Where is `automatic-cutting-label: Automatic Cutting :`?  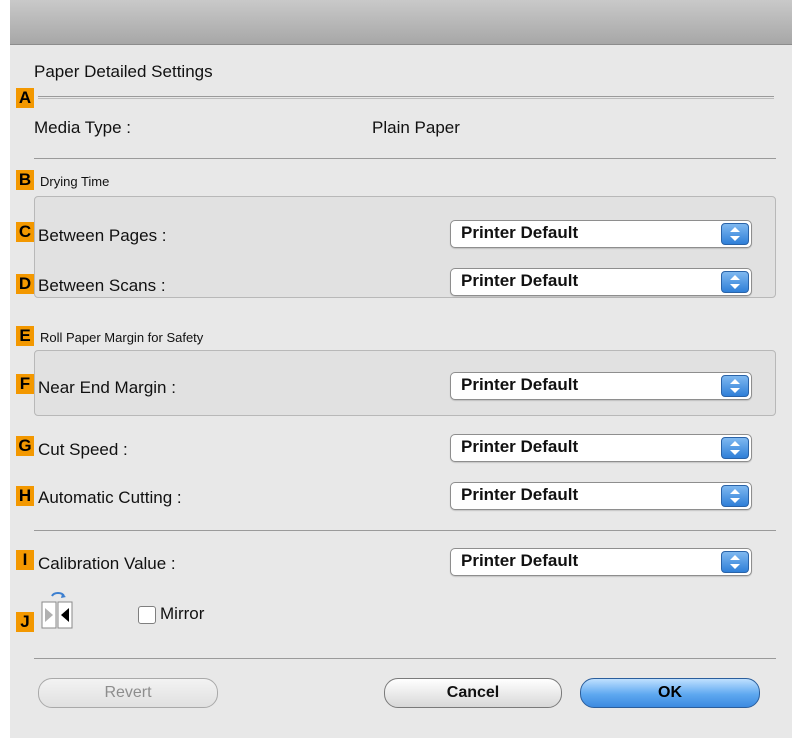
automatic-cutting-label: Automatic Cutting : is located at coordinates (110, 497).